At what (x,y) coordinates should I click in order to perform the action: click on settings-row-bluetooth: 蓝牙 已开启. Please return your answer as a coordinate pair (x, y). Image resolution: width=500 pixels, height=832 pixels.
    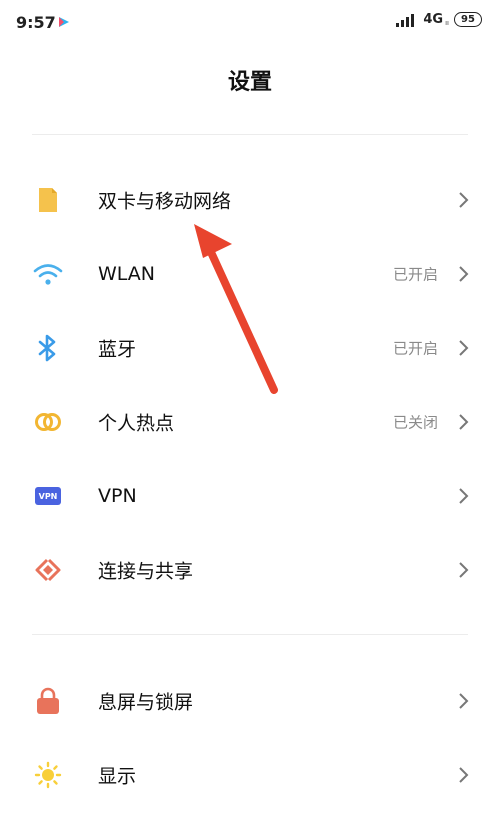
    Looking at the image, I should click on (250, 348).